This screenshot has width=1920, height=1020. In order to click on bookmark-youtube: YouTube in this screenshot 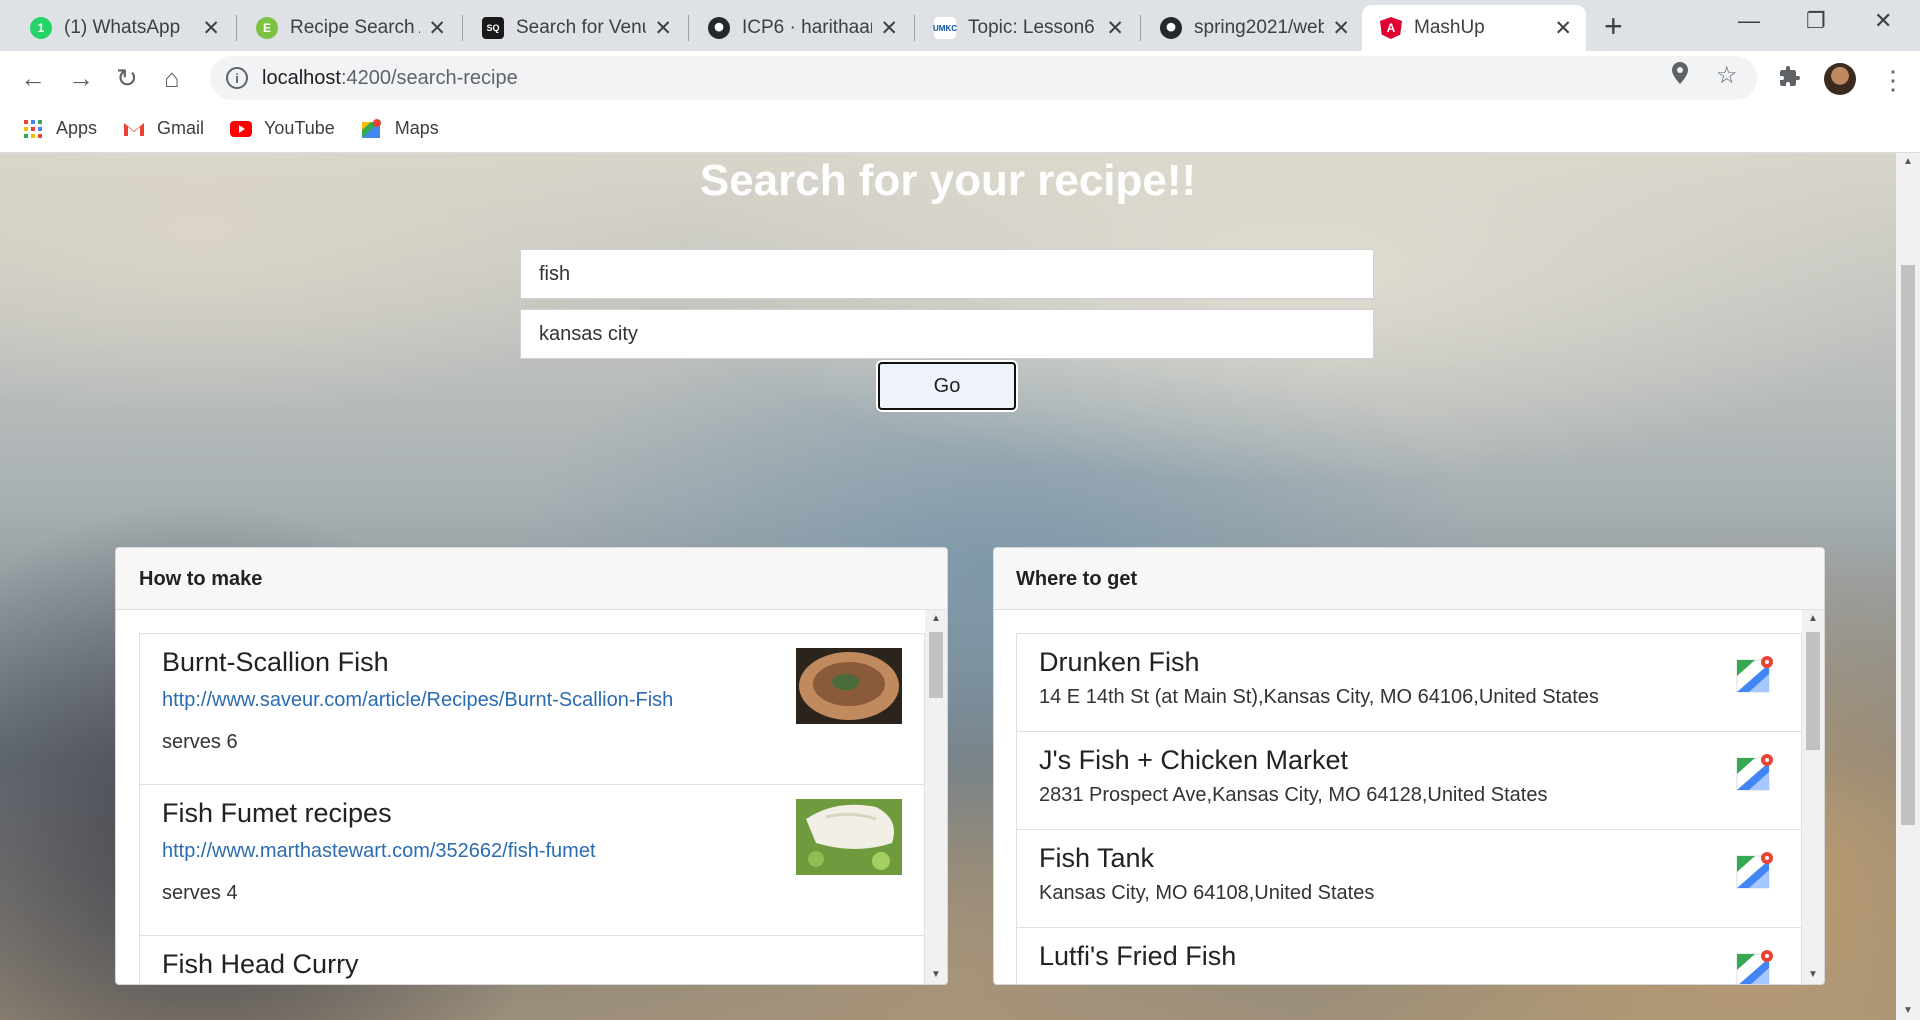, I will do `click(282, 129)`.